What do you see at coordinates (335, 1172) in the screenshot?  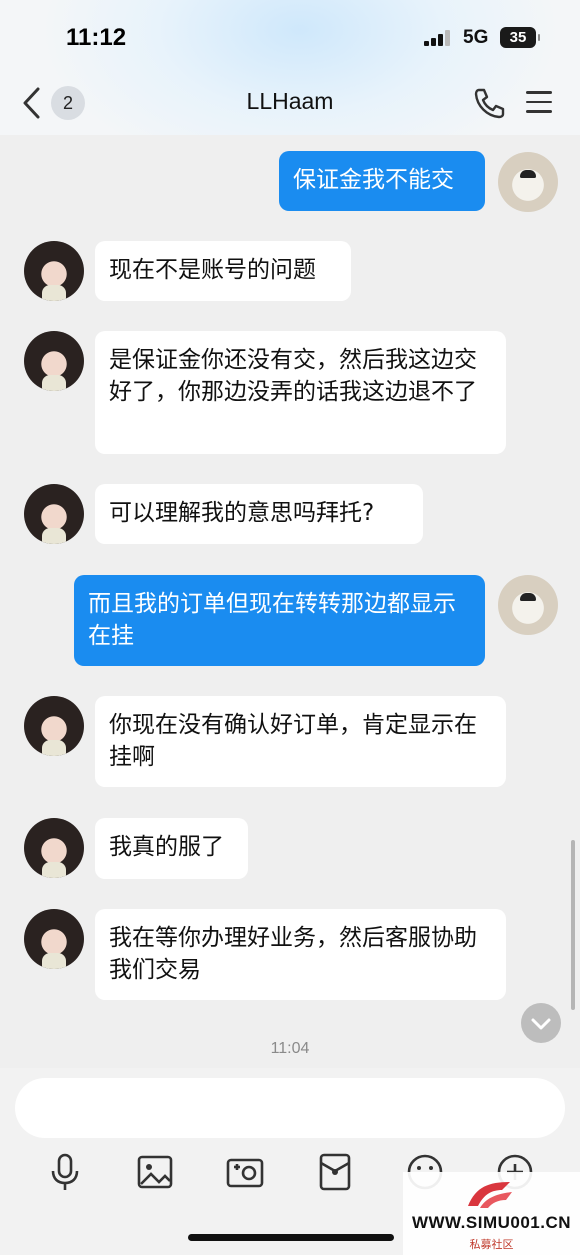 I see `red-packet-icon` at bounding box center [335, 1172].